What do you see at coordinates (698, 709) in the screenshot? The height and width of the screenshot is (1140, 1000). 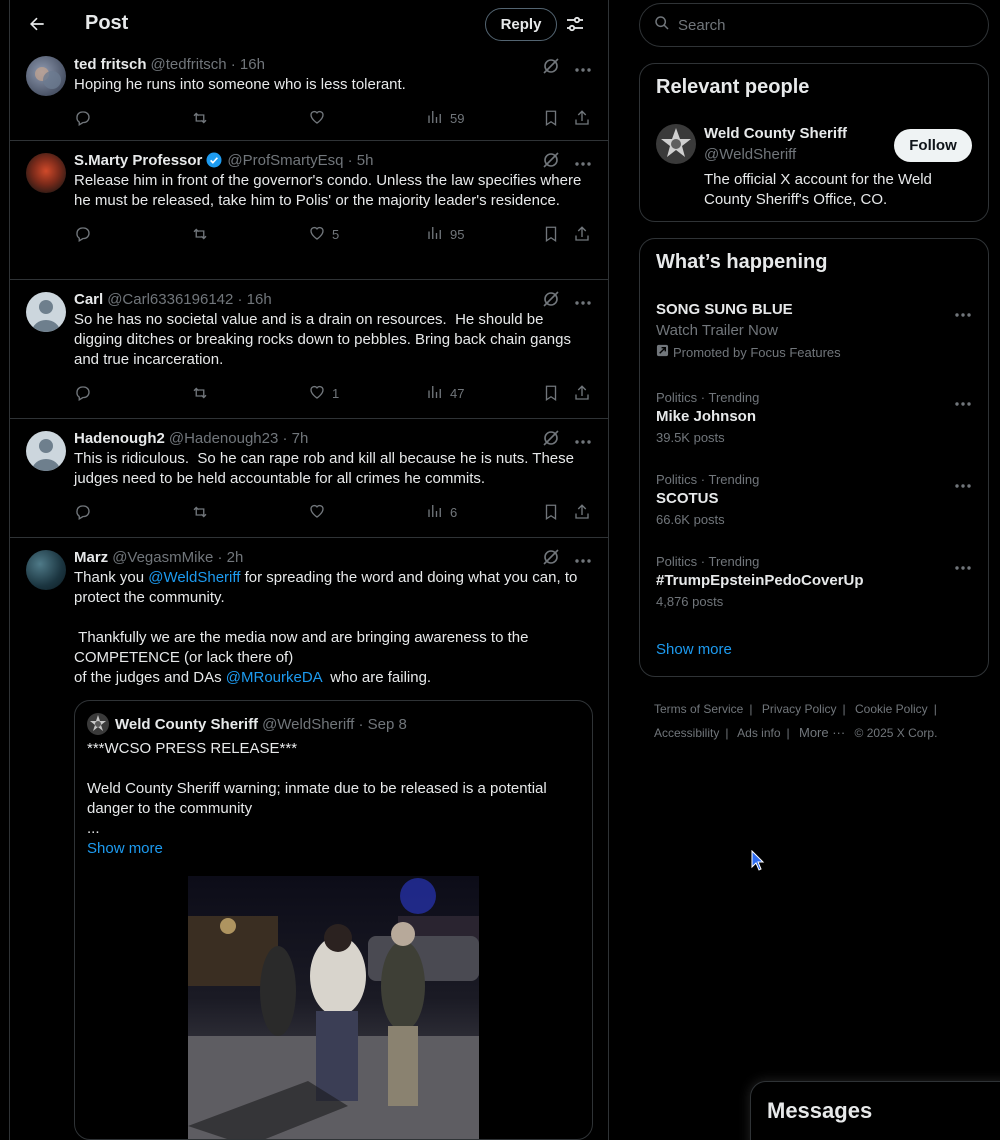 I see `terms-link: Terms of Service` at bounding box center [698, 709].